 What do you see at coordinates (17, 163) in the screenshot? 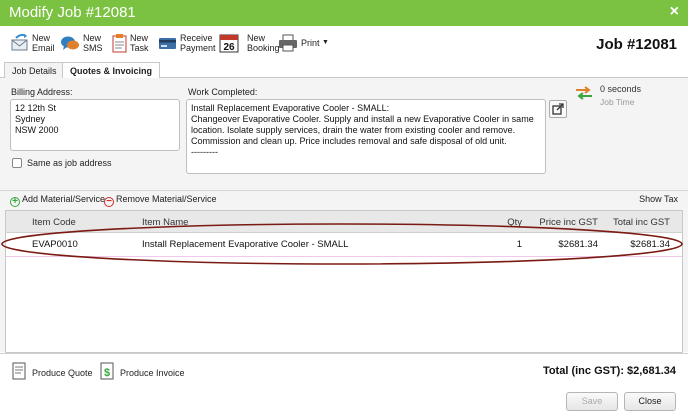
I see `same-as-job-checkbox` at bounding box center [17, 163].